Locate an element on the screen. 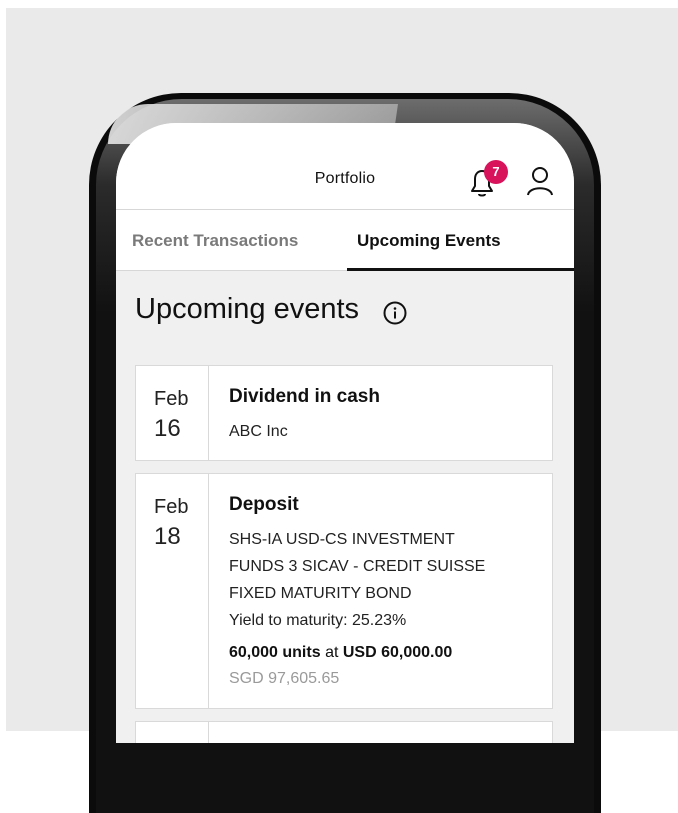  sgd-amount: SGD 97,605.65 is located at coordinates (284, 678).